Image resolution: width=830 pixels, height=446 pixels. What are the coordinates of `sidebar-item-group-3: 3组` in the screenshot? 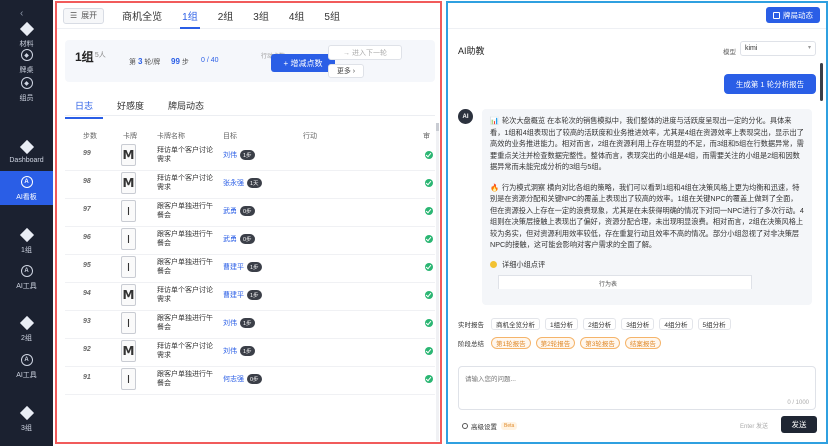 It's located at (26, 419).